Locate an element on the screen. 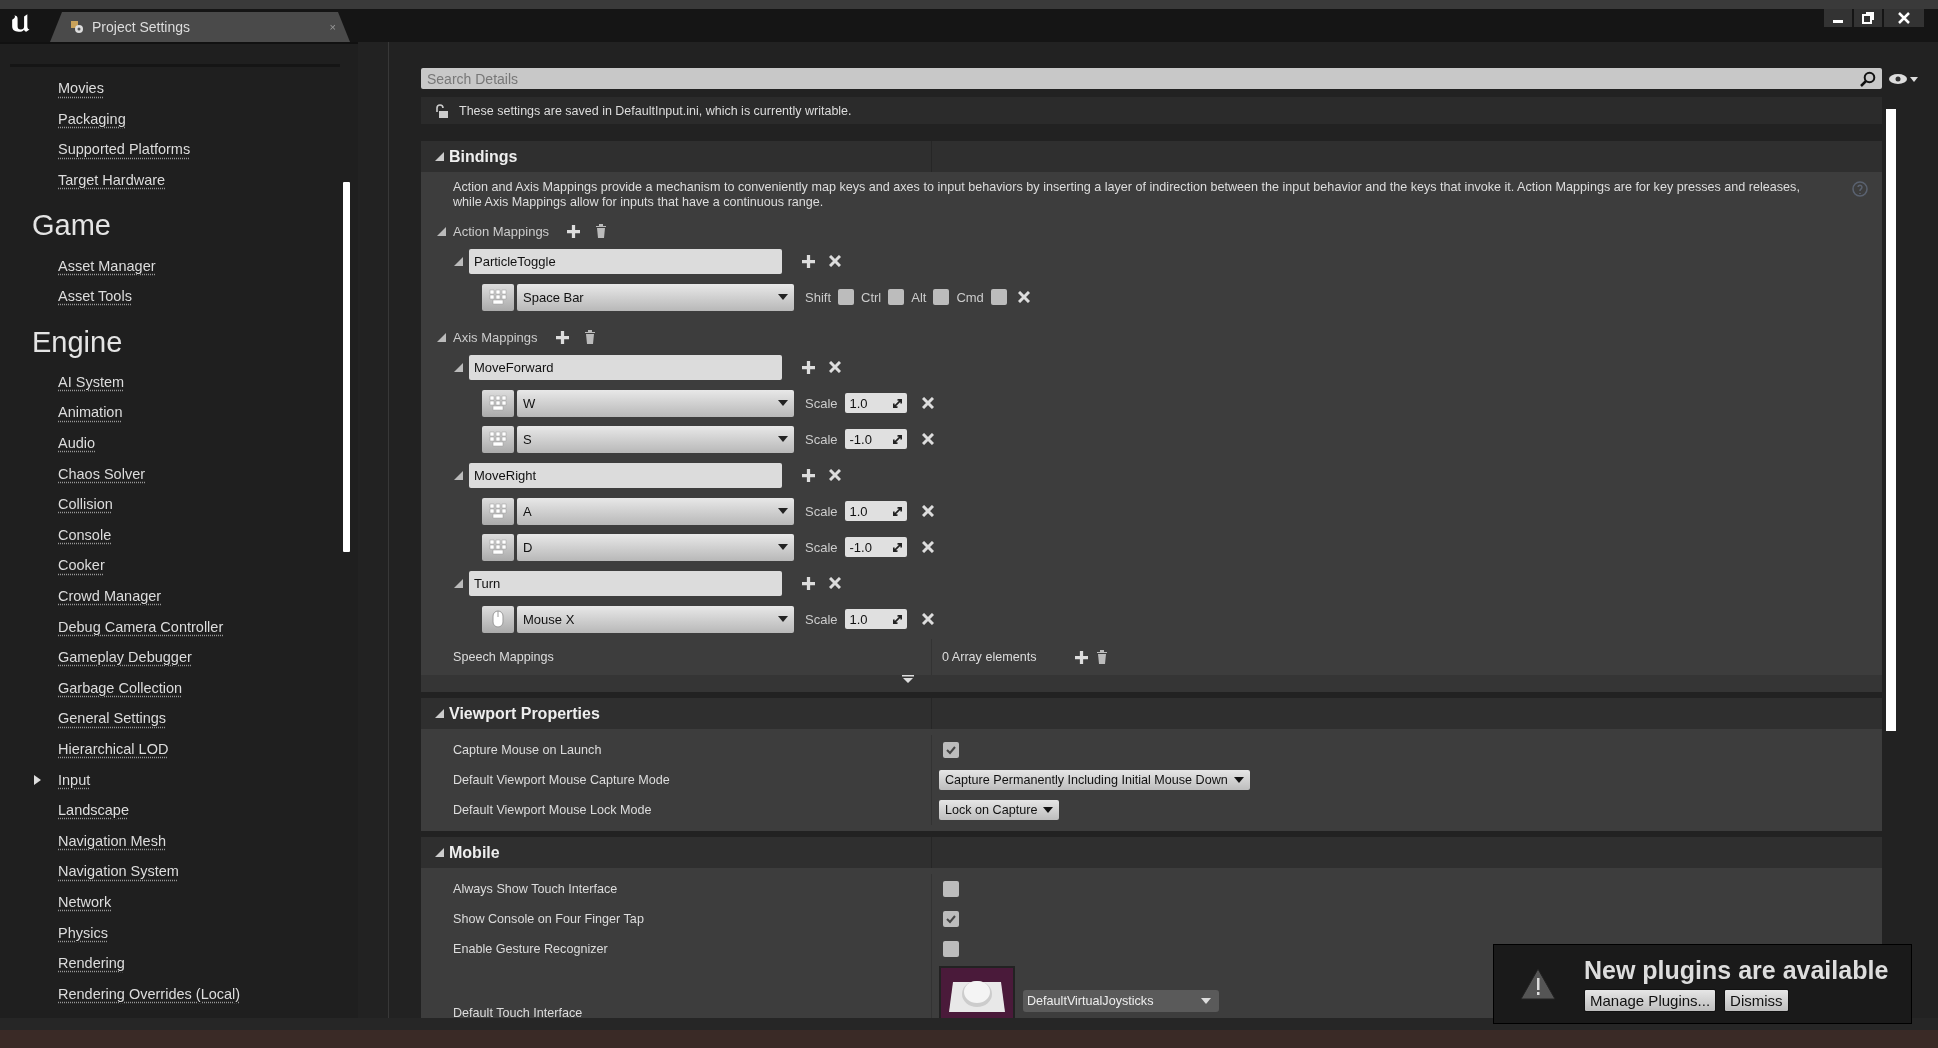  expand-arrow-icon is located at coordinates (37, 779).